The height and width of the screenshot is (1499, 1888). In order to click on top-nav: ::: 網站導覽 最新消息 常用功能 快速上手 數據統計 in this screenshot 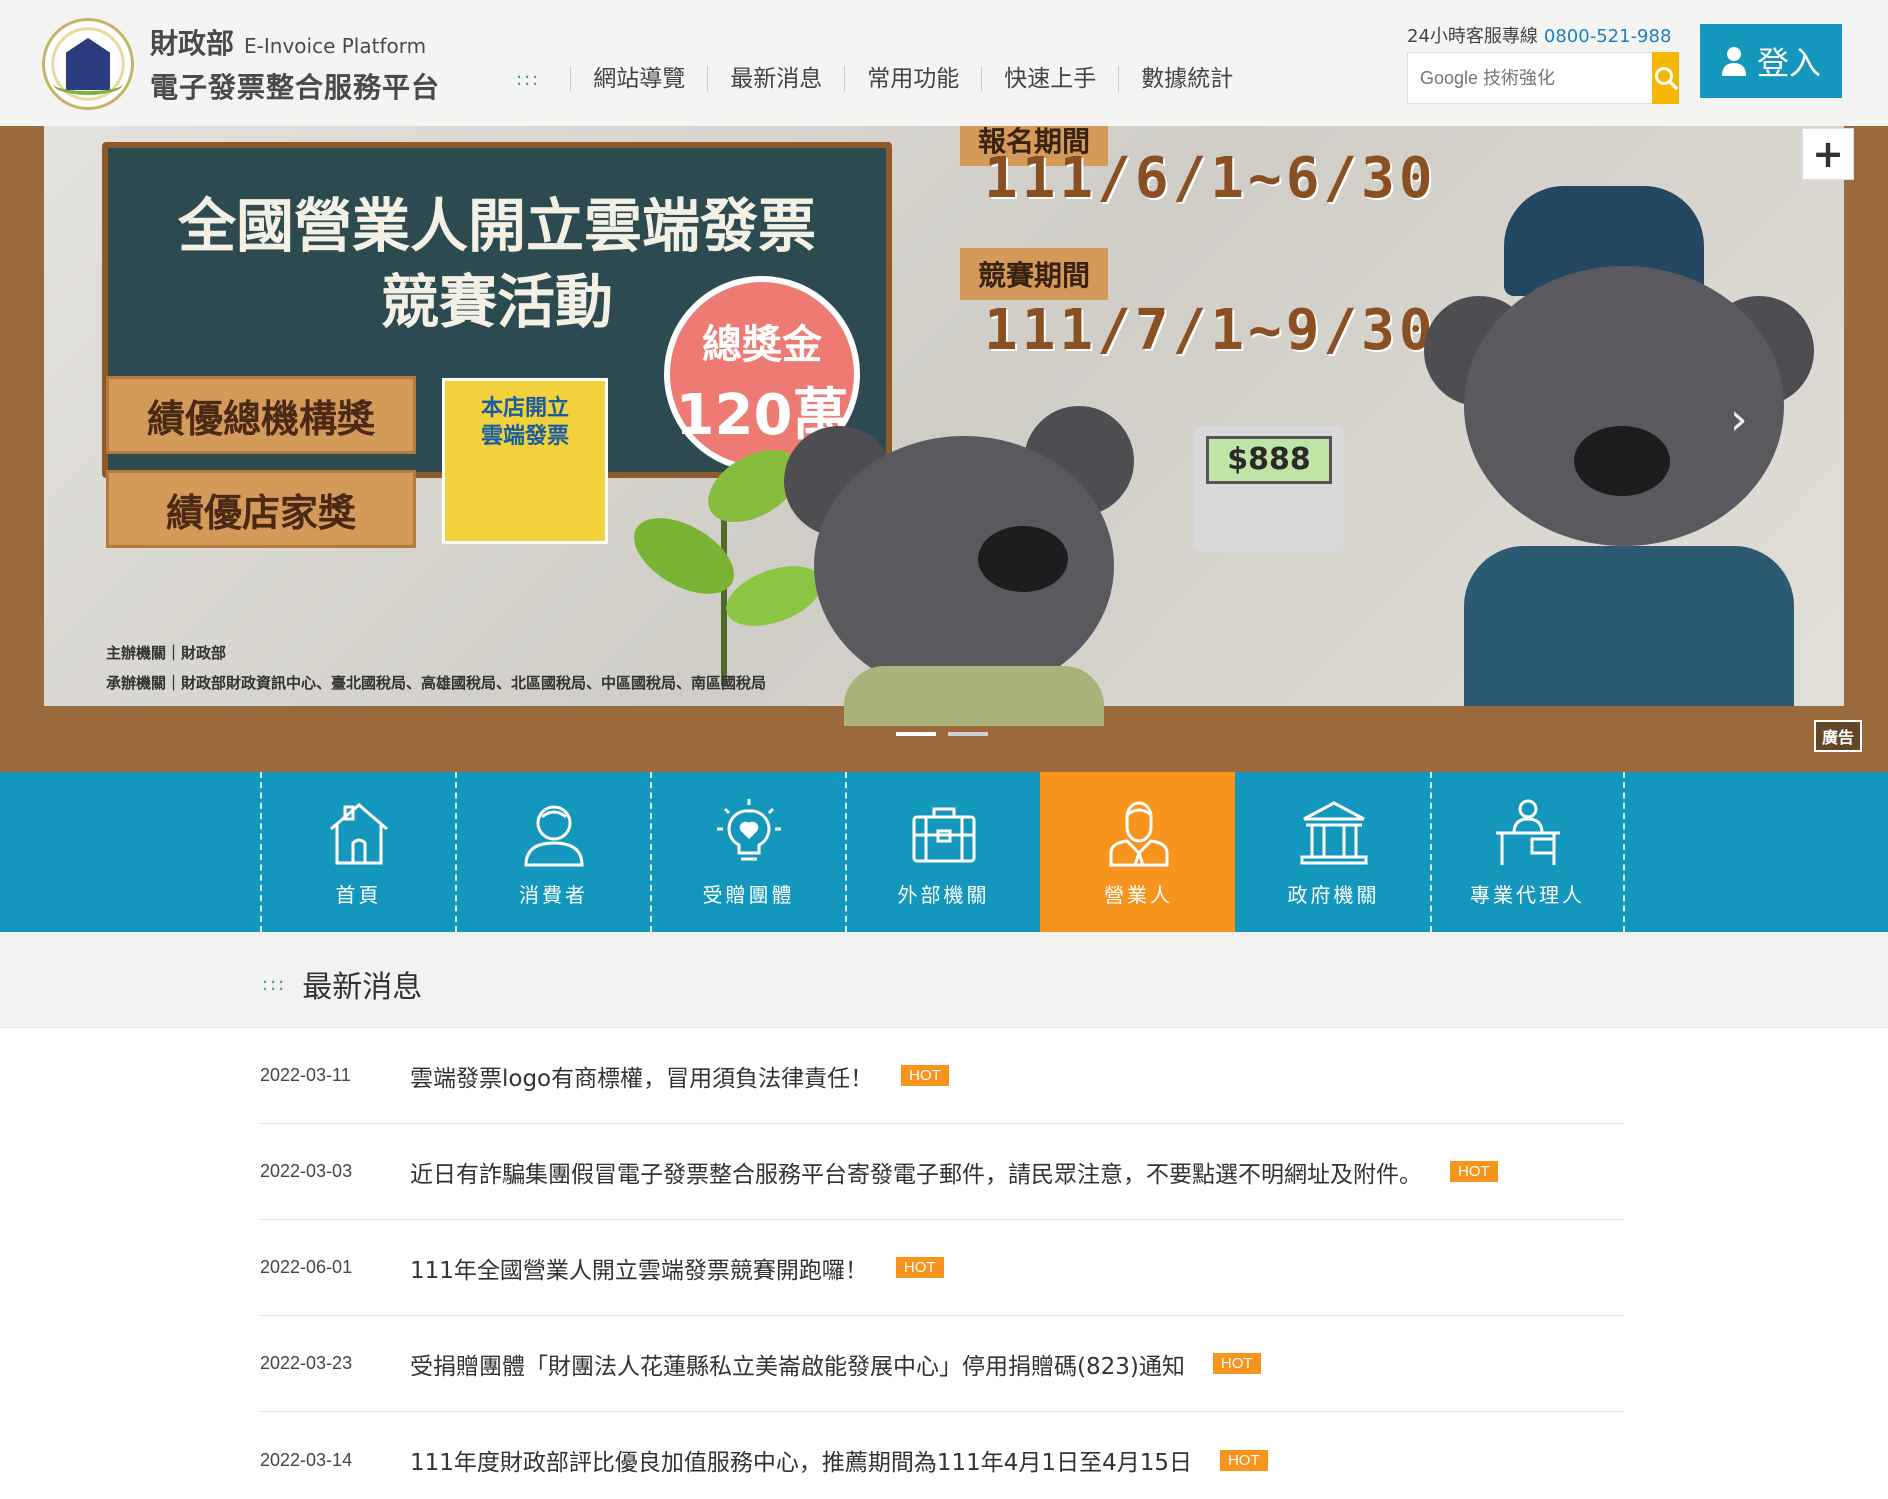, I will do `click(885, 79)`.